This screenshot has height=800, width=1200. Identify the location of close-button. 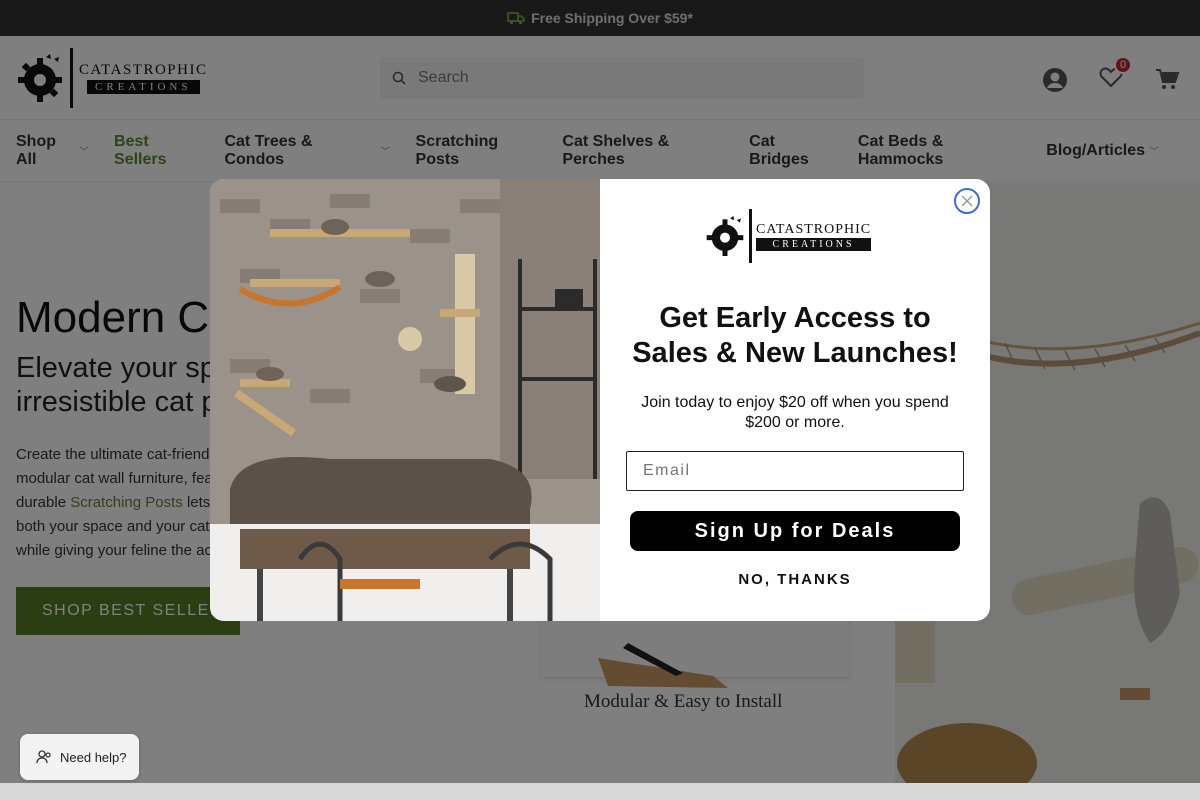
(967, 201).